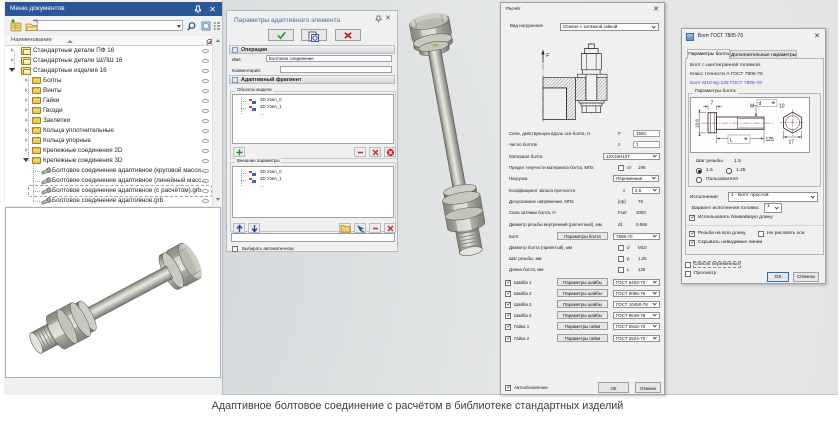  Describe the element at coordinates (760, 104) in the screenshot. I see `svg-text: d` at that location.